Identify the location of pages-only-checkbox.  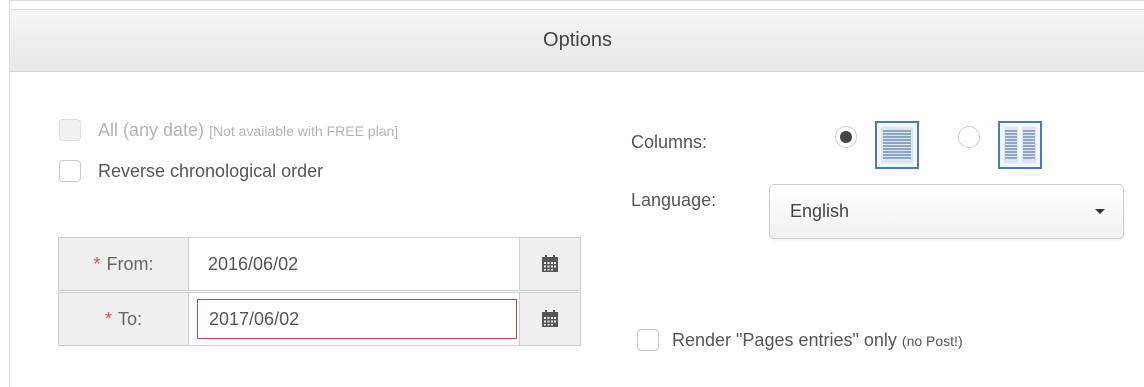
(648, 340).